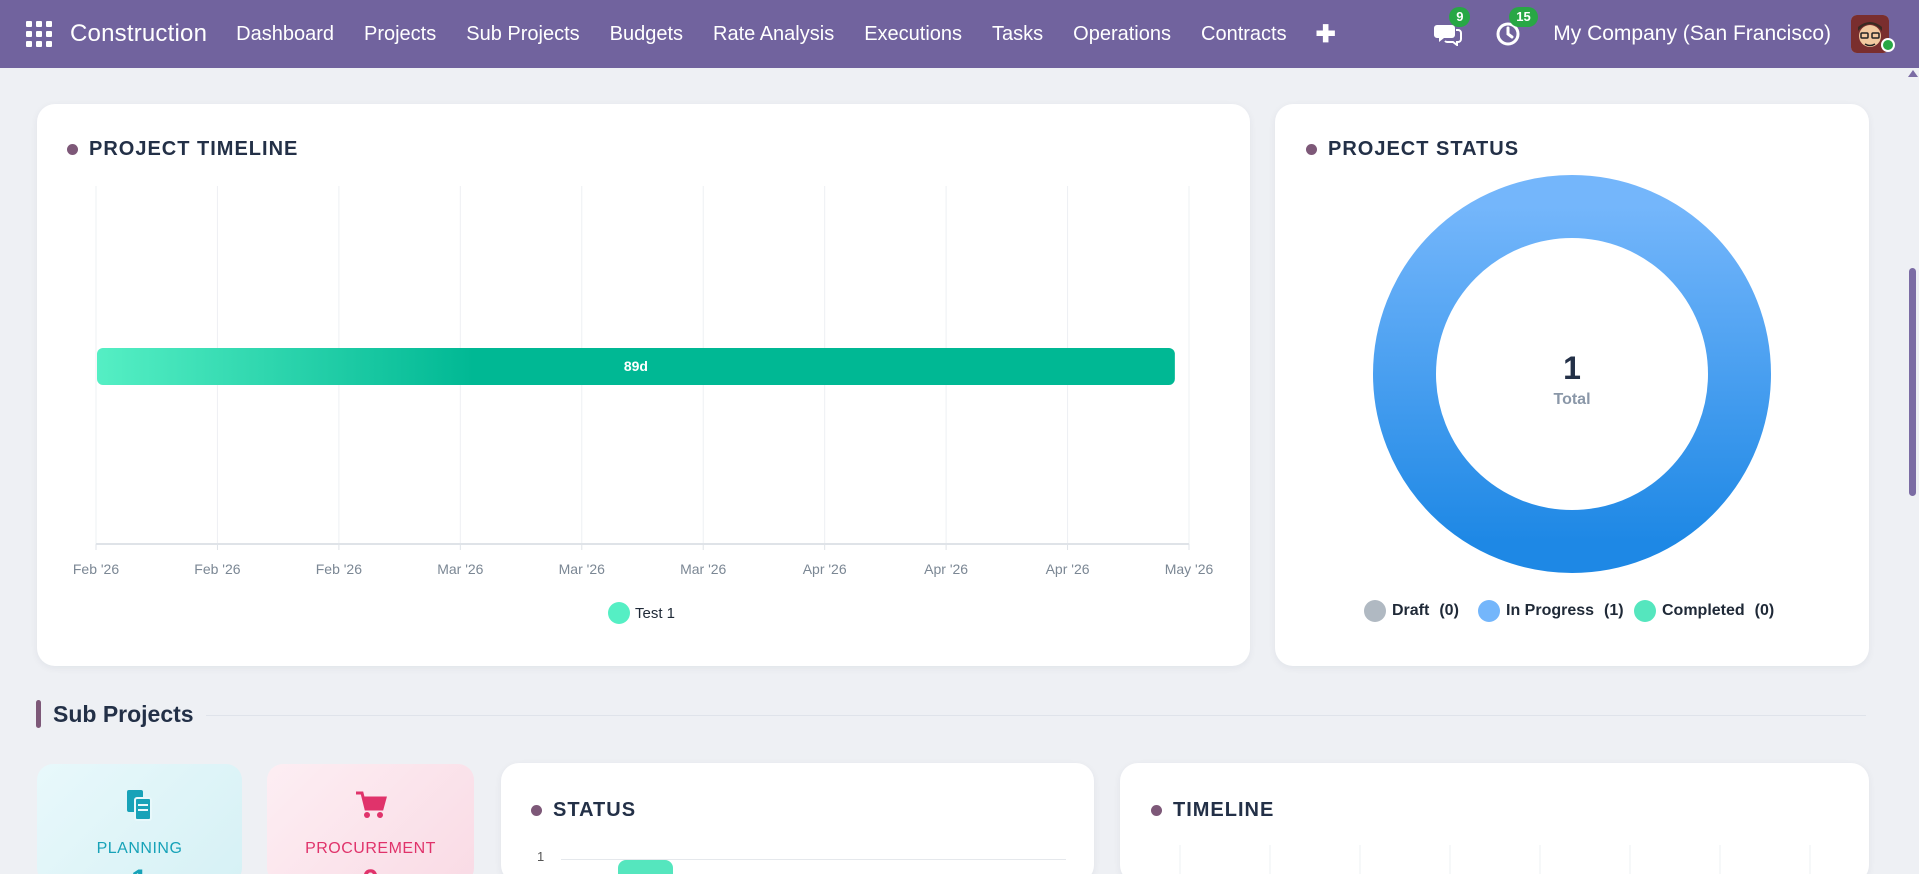  Describe the element at coordinates (619, 613) in the screenshot. I see `timeline-legend-swatch` at that location.